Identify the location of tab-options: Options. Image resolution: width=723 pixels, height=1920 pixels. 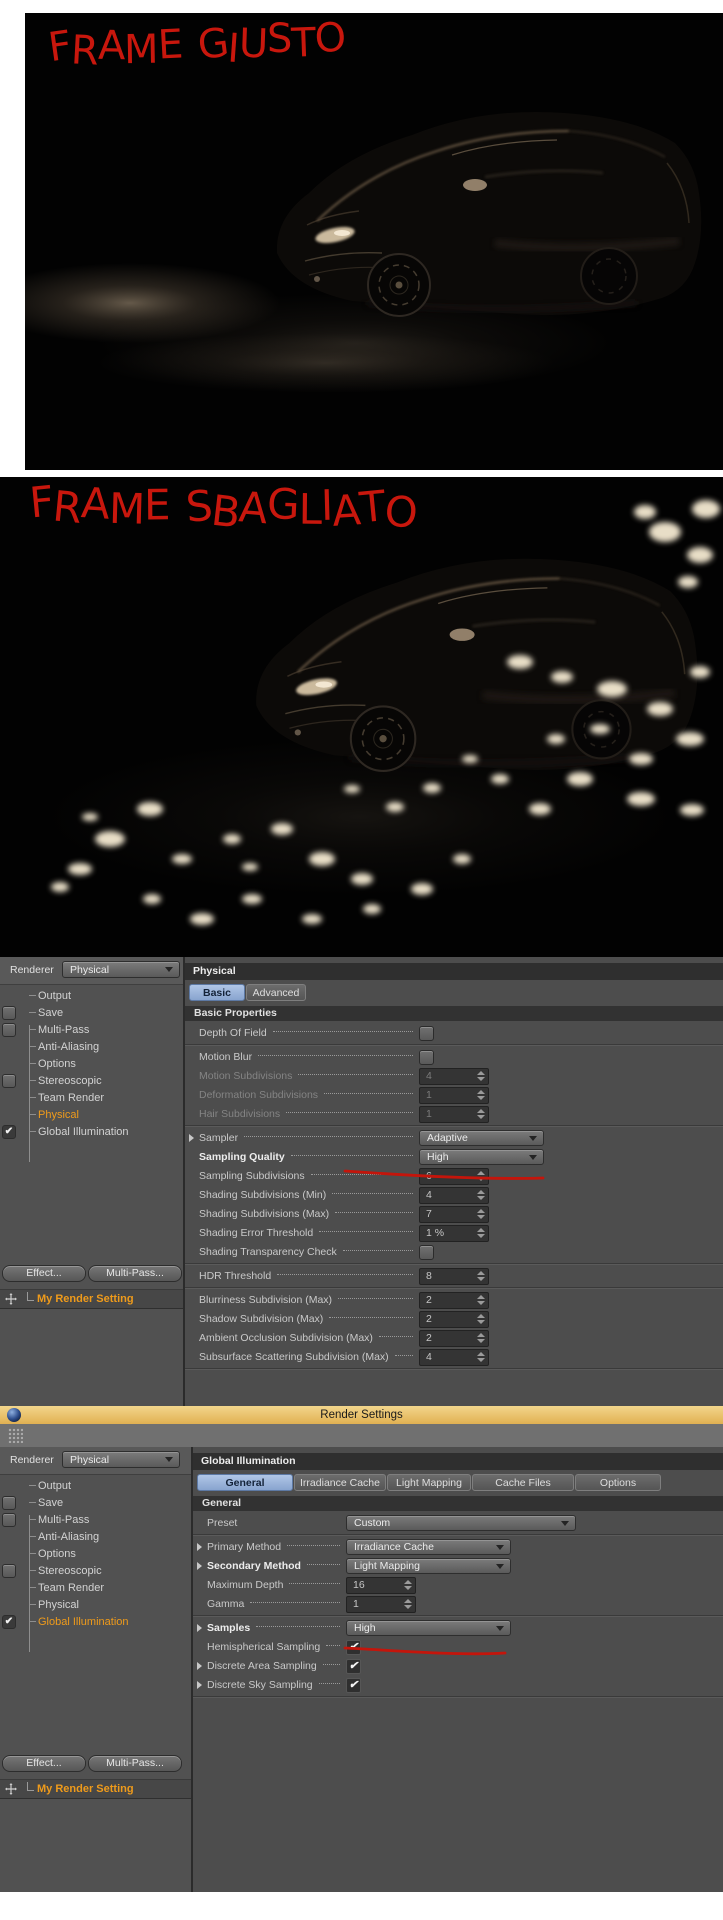
(618, 1482).